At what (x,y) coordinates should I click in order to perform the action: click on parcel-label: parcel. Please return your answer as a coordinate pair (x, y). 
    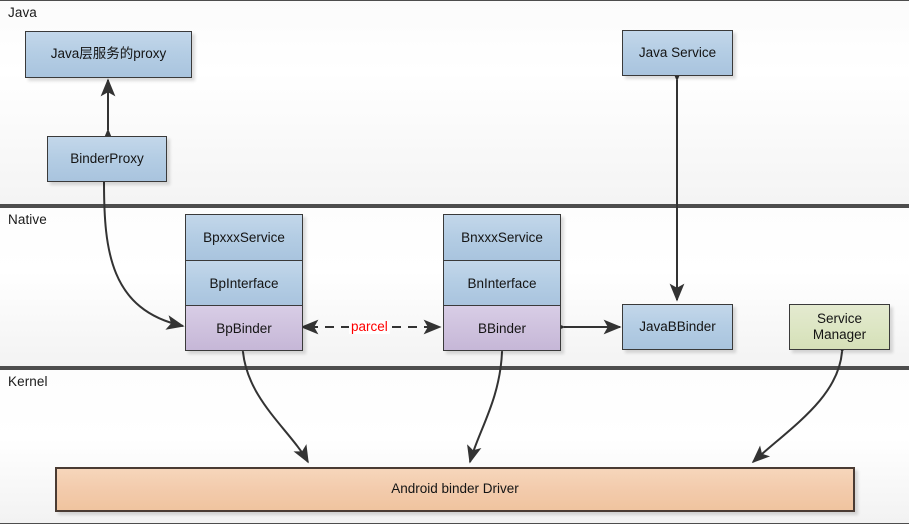
    Looking at the image, I should click on (369, 326).